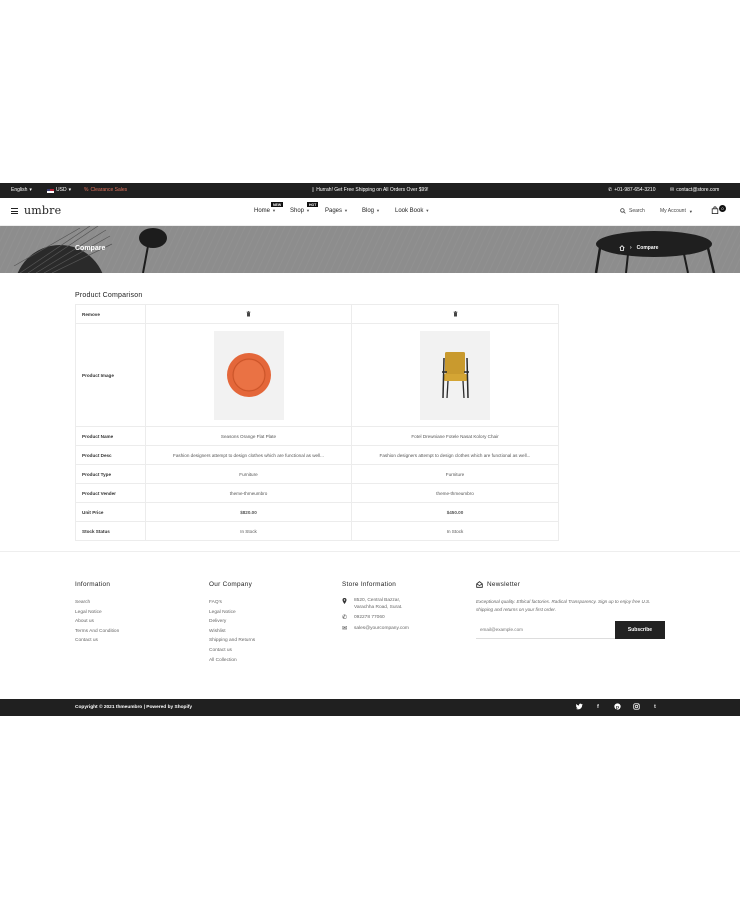 The image size is (740, 900). I want to click on nav-home-label: Home, so click(262, 211).